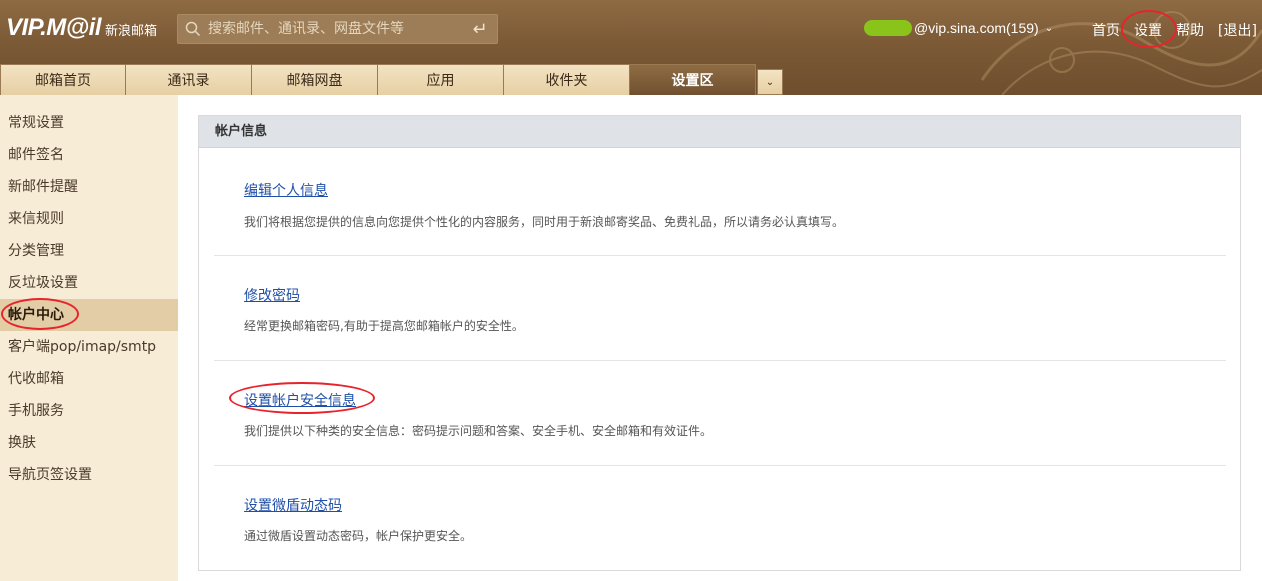 The image size is (1262, 581). What do you see at coordinates (1148, 30) in the screenshot?
I see `settings-link: 设置` at bounding box center [1148, 30].